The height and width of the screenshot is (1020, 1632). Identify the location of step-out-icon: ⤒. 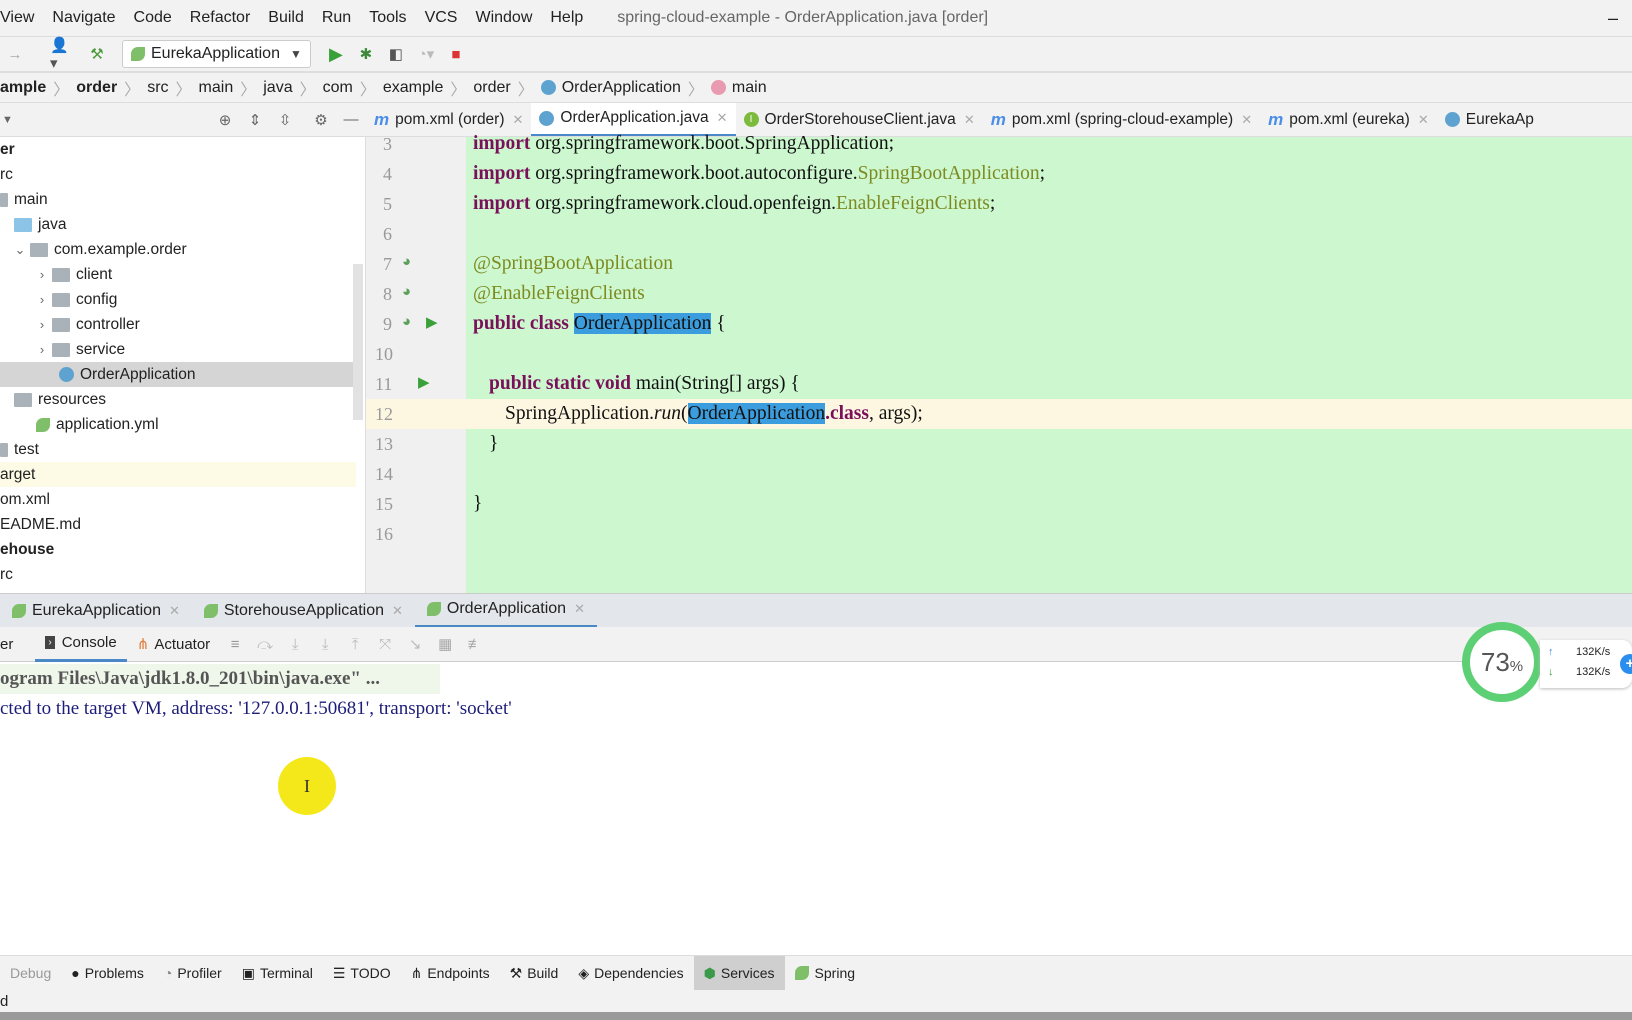
(355, 644).